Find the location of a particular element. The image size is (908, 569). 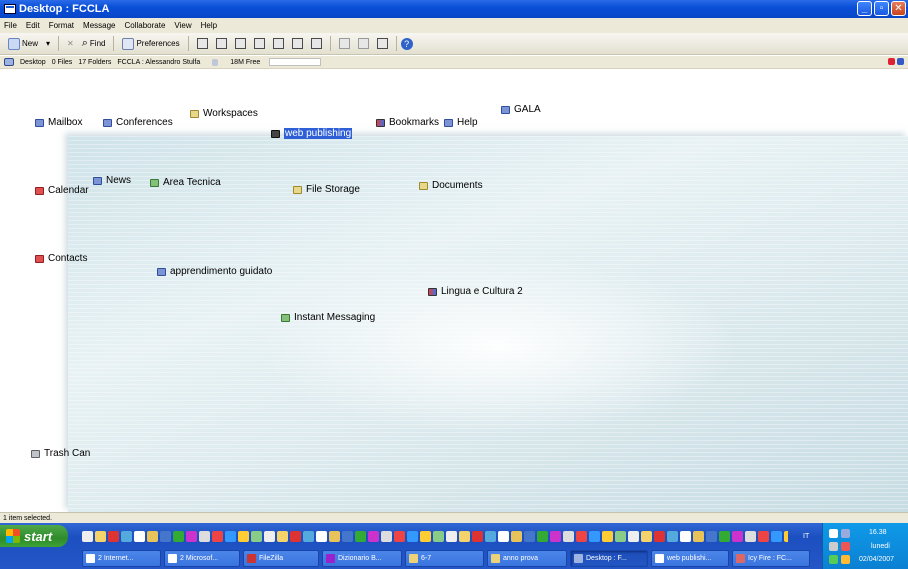

help-icon: ? is located at coordinates (406, 43).